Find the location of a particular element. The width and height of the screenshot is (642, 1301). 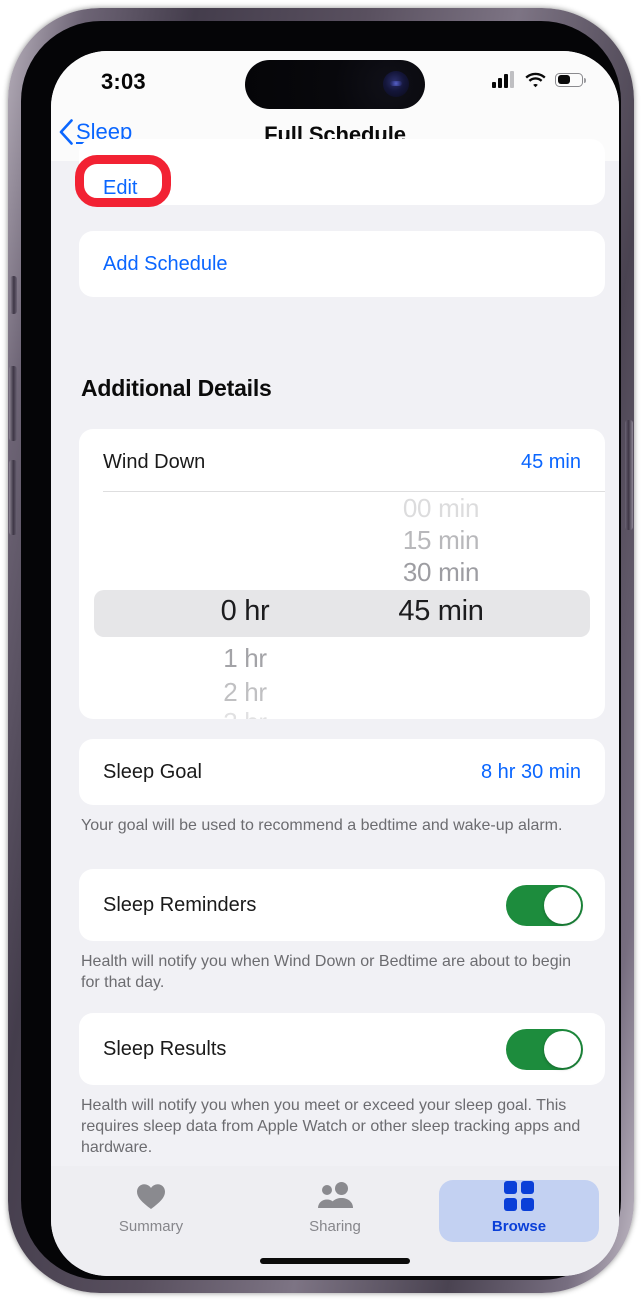

status-bar: 3:03 is located at coordinates (335, 82).